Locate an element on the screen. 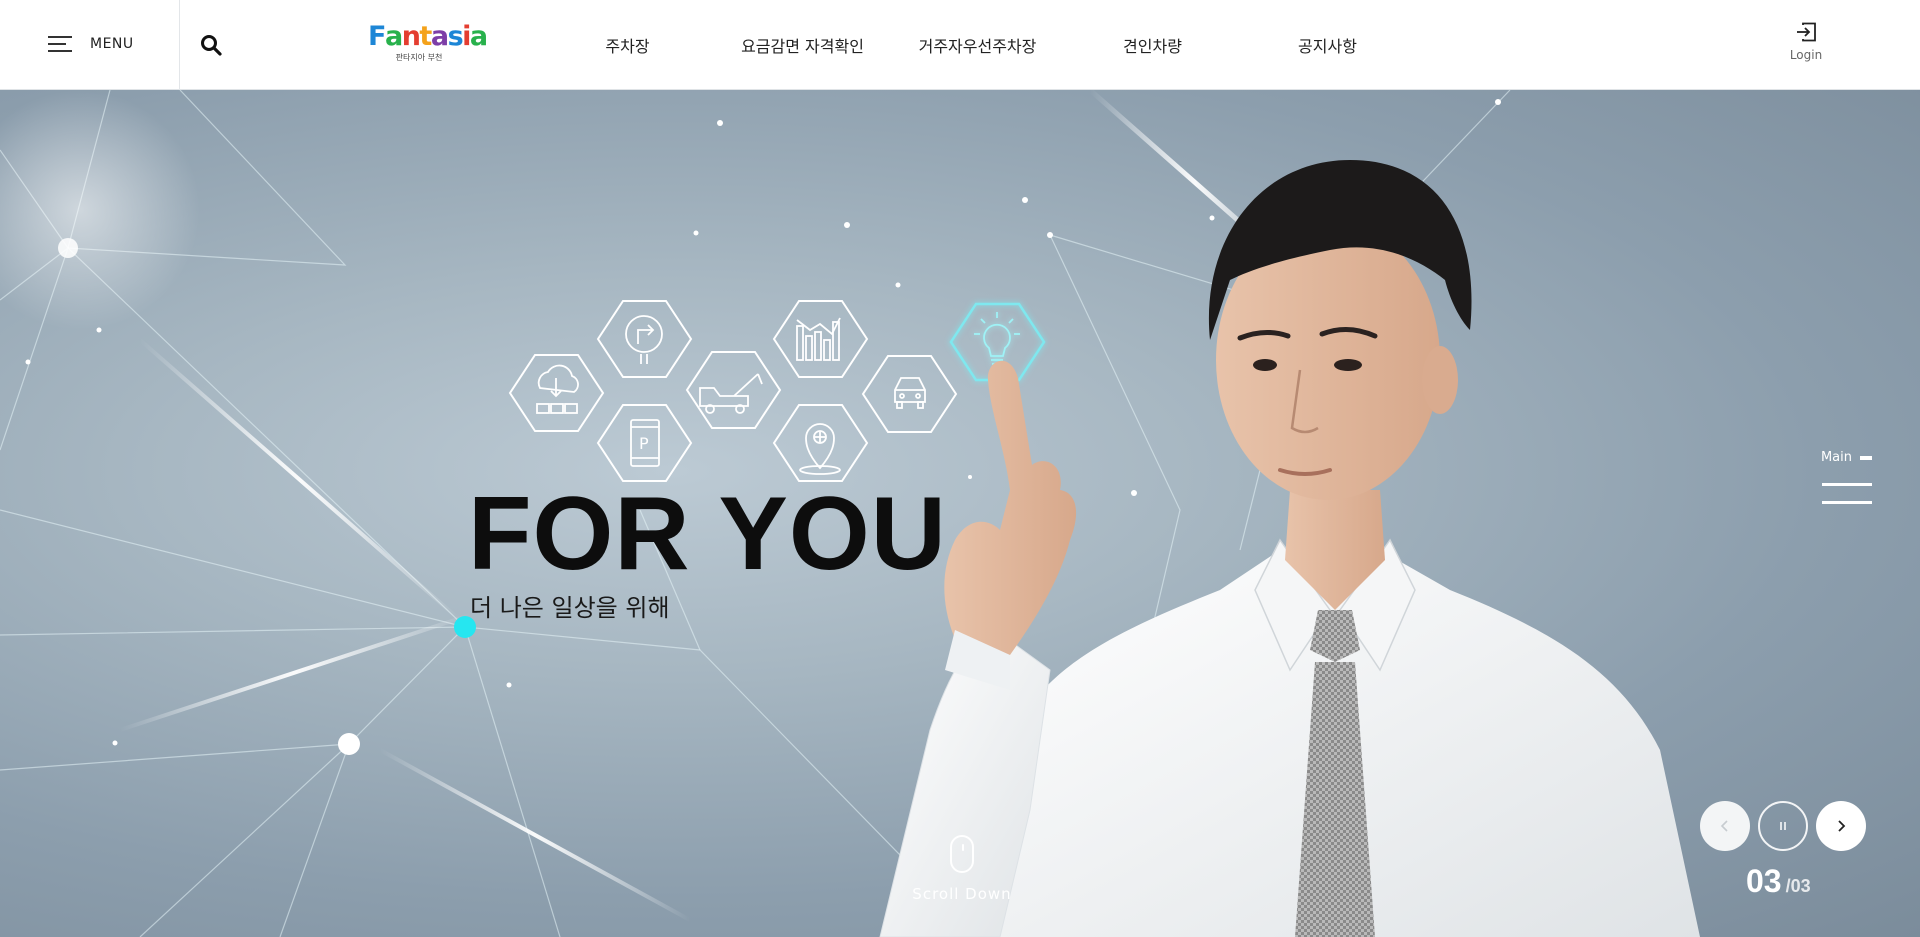  svg-text: P is located at coordinates (644, 443).